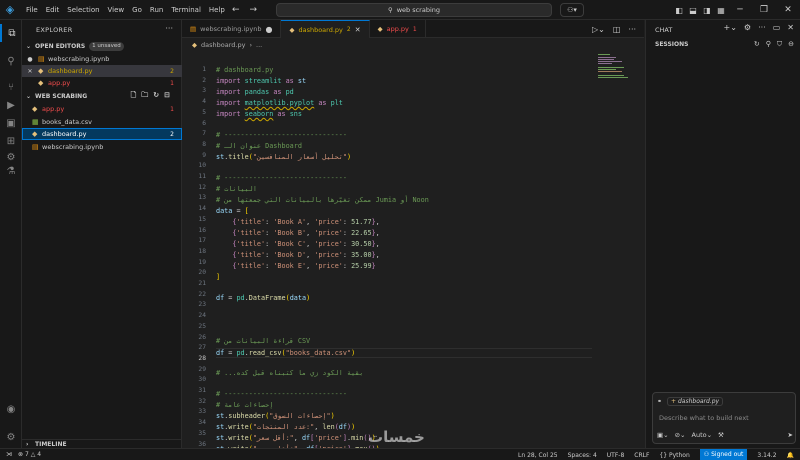  What do you see at coordinates (325, 29) in the screenshot?
I see `tab-dashboard: ◆ dashboard.py 2 ✕` at bounding box center [325, 29].